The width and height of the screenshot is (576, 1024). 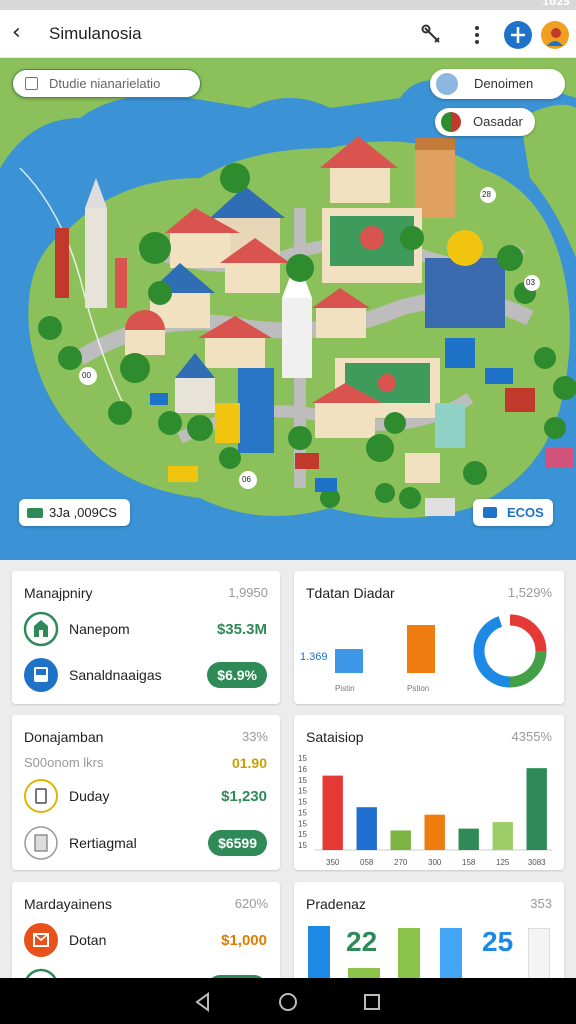 I want to click on x-tick-label: 058, so click(x=367, y=862).